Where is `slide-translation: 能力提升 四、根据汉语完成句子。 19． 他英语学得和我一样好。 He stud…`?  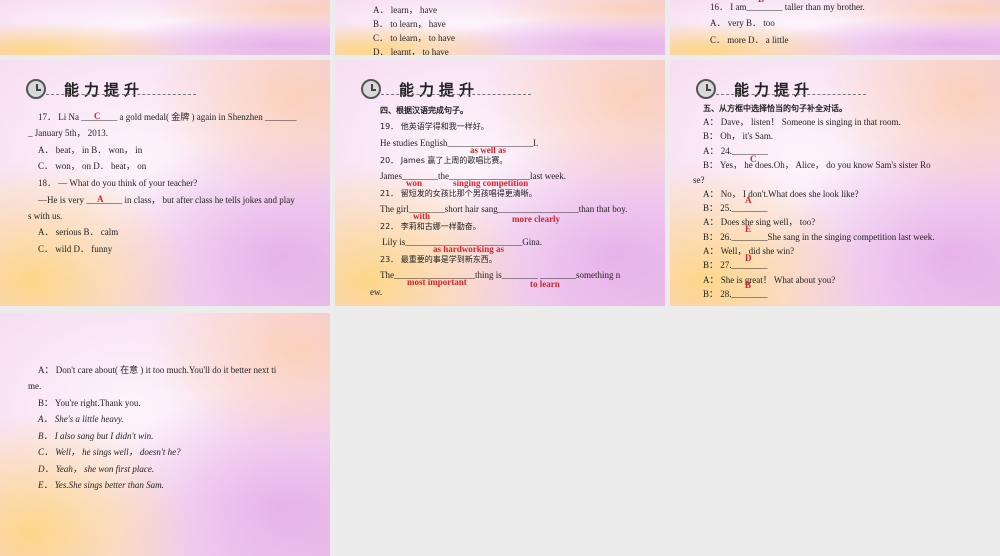 slide-translation: 能力提升 四、根据汉语完成句子。 19． 他英语学得和我一样好。 He stud… is located at coordinates (500, 183).